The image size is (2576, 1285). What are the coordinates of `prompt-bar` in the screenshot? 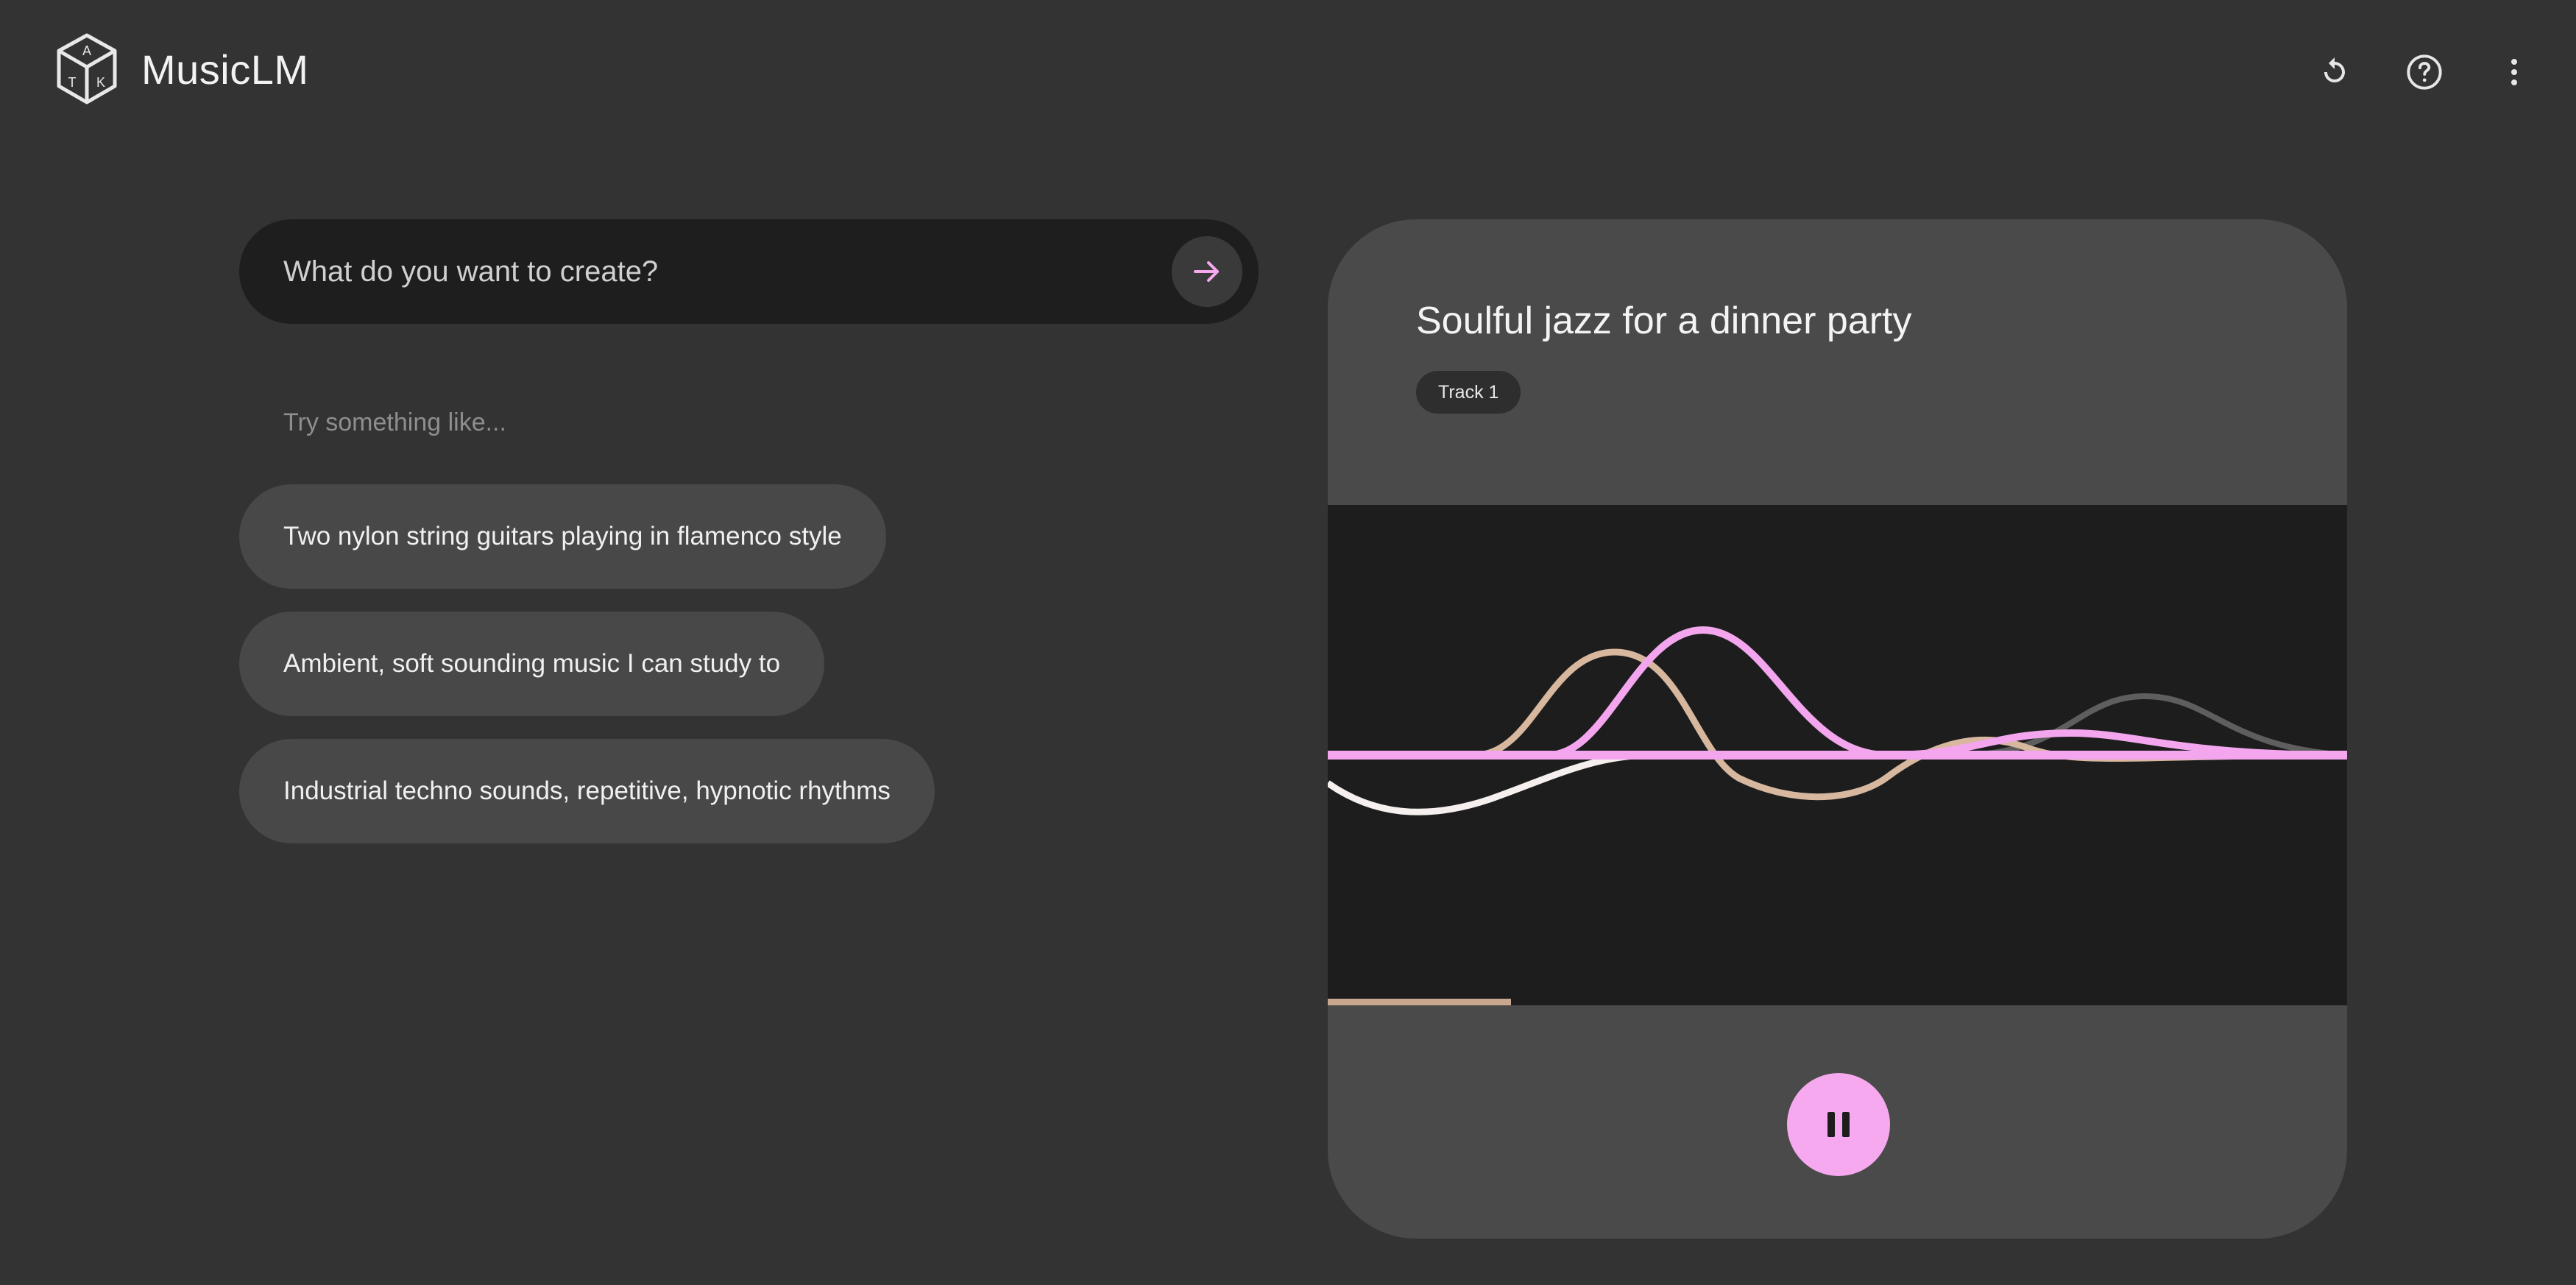 It's located at (749, 272).